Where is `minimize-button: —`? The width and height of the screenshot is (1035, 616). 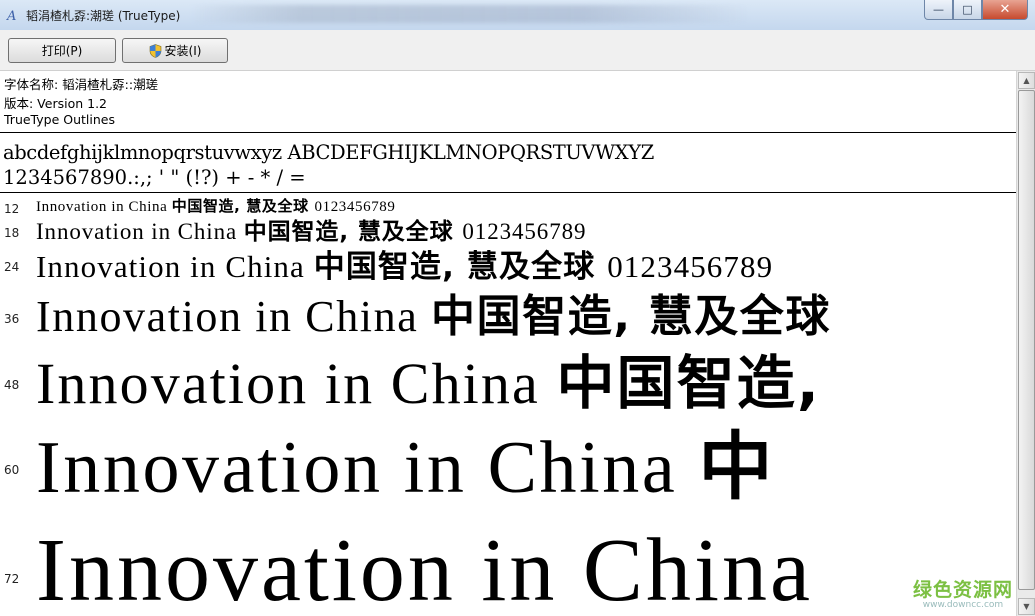 minimize-button: — is located at coordinates (938, 10).